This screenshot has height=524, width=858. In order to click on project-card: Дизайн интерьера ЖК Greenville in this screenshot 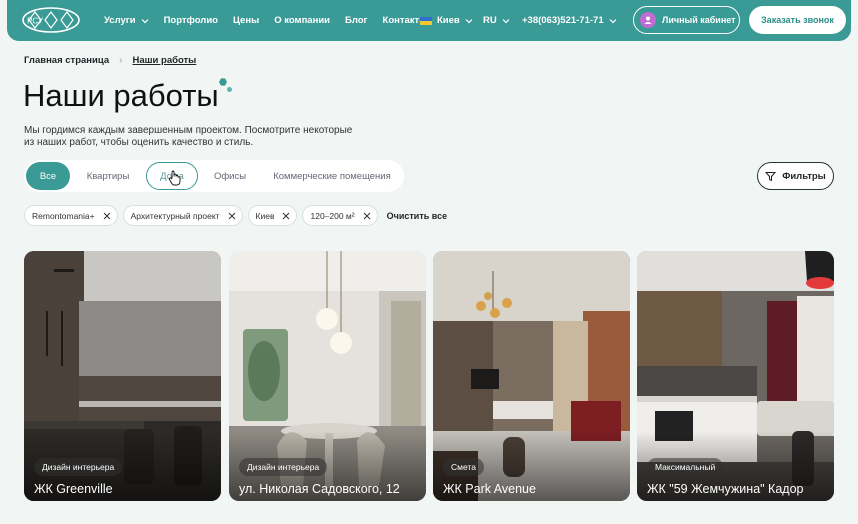, I will do `click(122, 376)`.